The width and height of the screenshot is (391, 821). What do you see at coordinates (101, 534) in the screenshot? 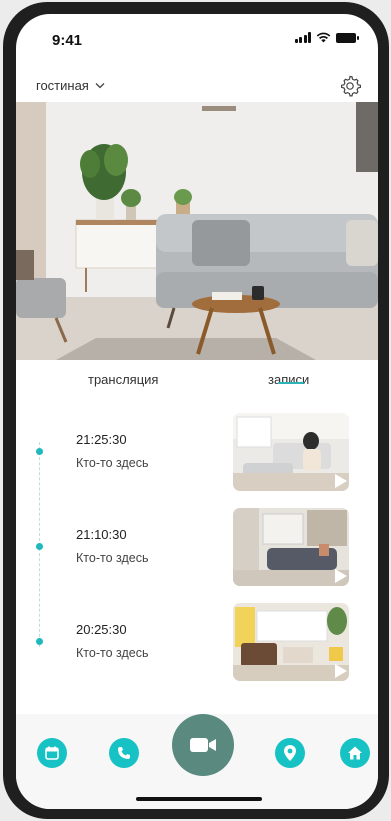
I see `record-time: 21:10:30` at bounding box center [101, 534].